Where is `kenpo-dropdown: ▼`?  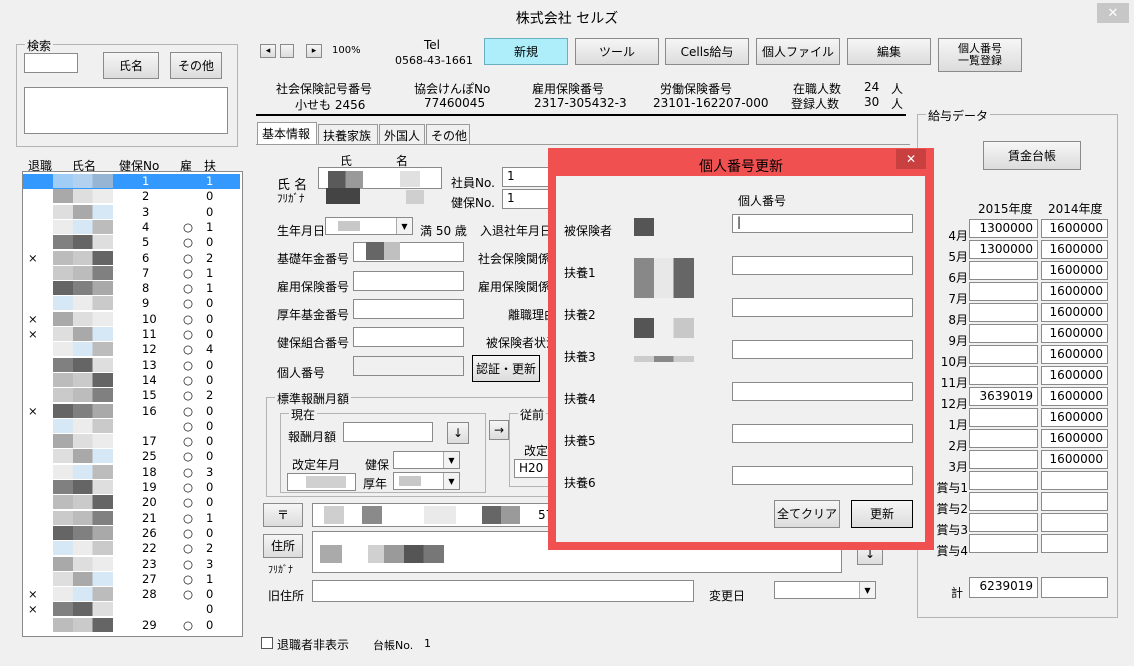
kenpo-dropdown: ▼ is located at coordinates (426, 460).